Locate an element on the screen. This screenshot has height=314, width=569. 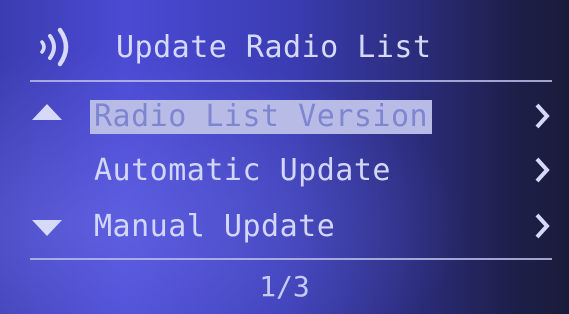
page-indicator: 1/3 is located at coordinates (284, 286).